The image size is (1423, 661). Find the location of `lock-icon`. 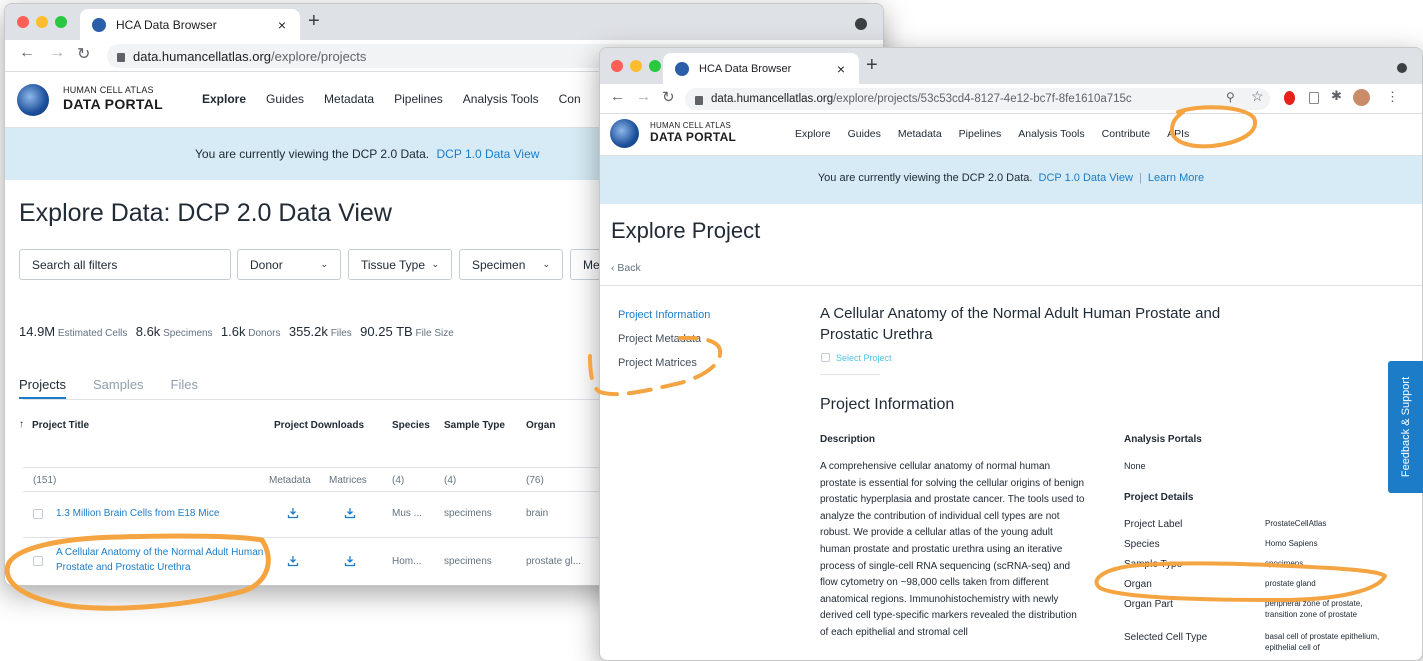

lock-icon is located at coordinates (121, 57).